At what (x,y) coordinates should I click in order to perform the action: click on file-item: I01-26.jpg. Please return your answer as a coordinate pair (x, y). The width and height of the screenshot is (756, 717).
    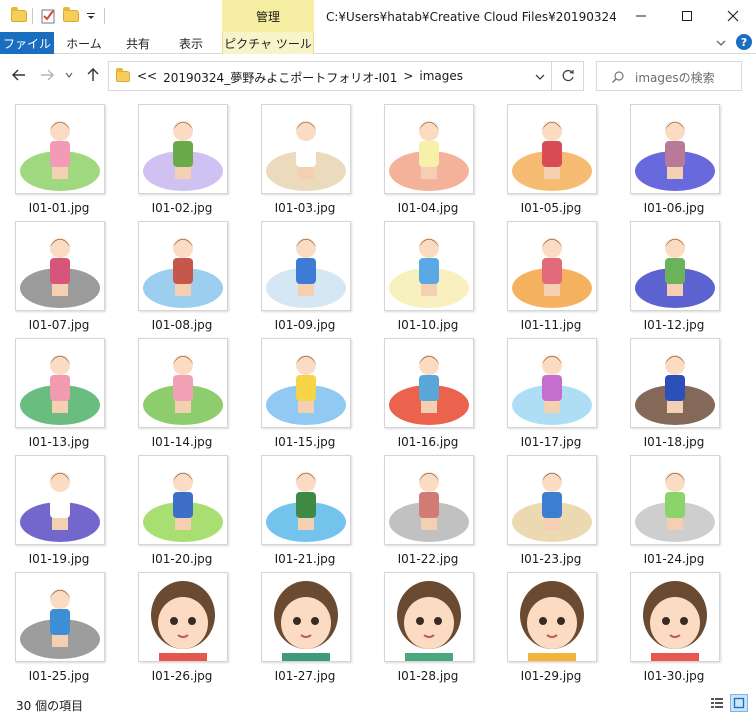
    Looking at the image, I should click on (182, 623).